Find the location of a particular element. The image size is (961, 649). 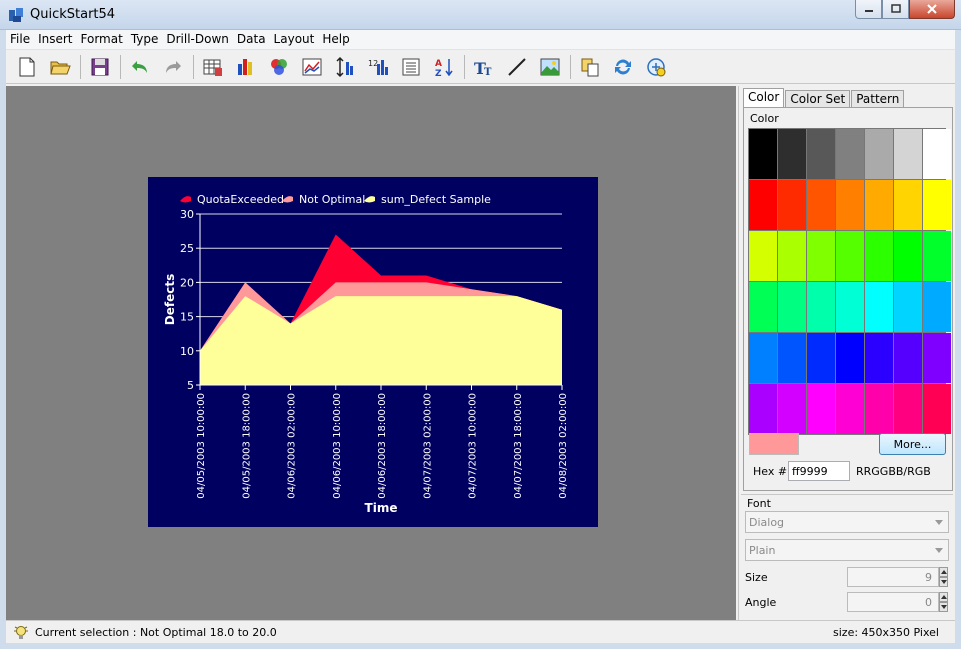

hex-input is located at coordinates (819, 471).